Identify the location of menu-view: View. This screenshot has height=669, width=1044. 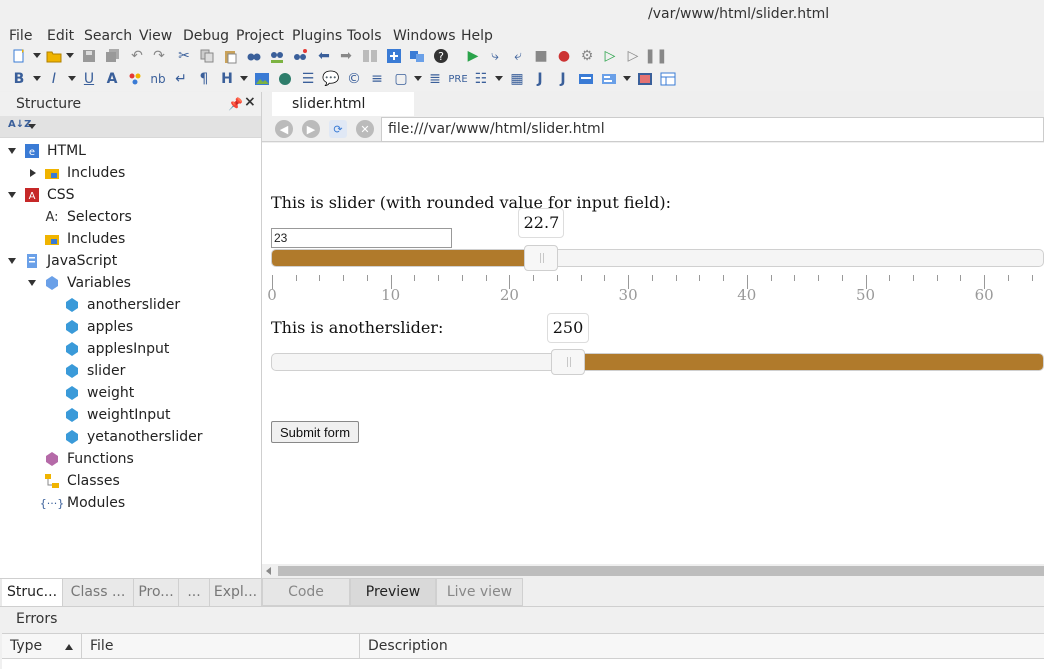
(155, 36).